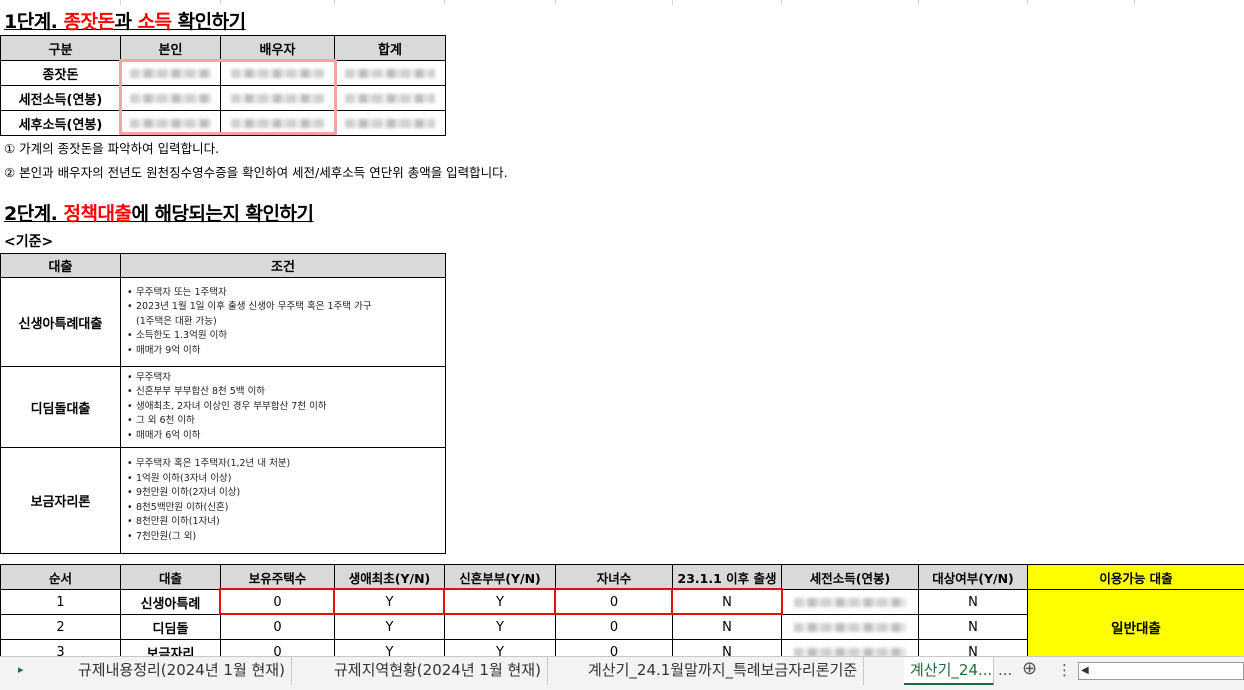  I want to click on column-gridlines, so click(622, 2).